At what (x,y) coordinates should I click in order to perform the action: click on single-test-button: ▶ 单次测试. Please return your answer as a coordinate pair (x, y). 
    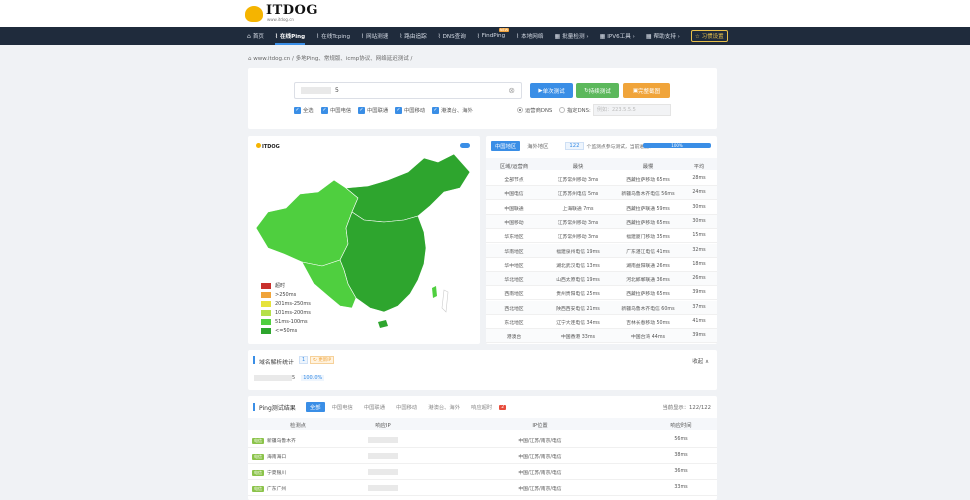
    Looking at the image, I should click on (551, 90).